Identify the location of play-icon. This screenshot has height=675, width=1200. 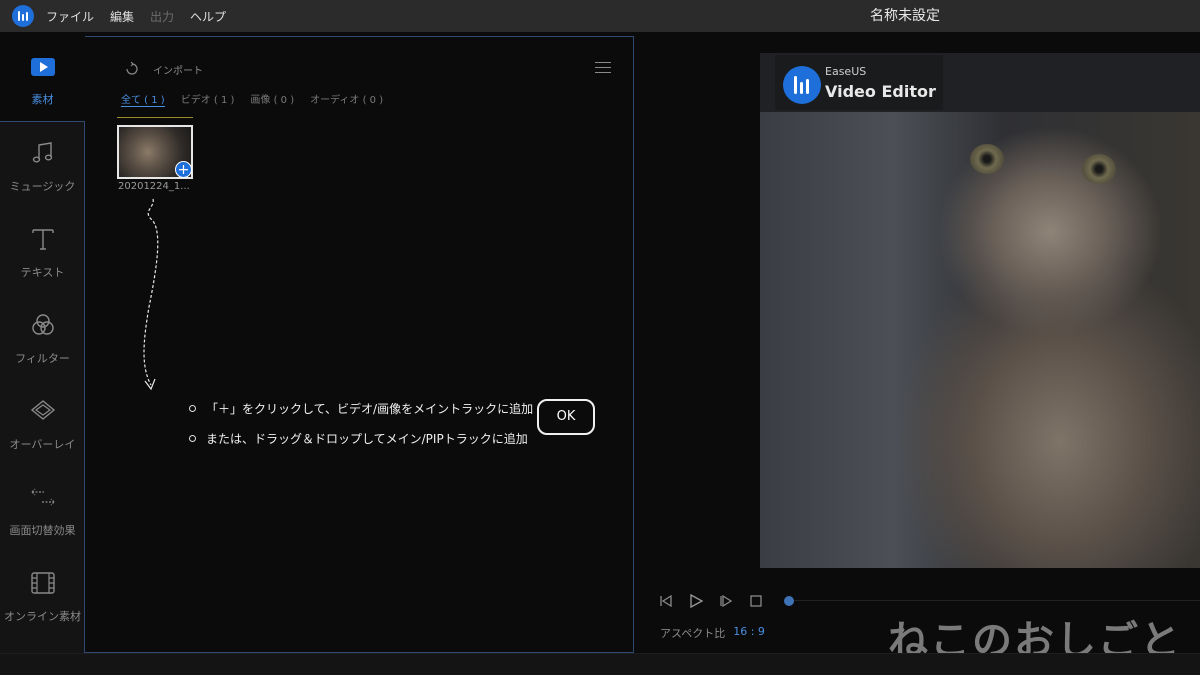
(696, 601).